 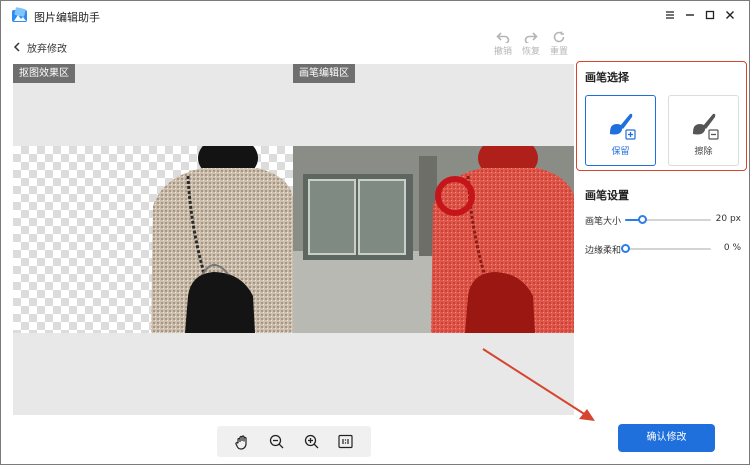 I want to click on redo-button: 恢复, so click(x=531, y=44).